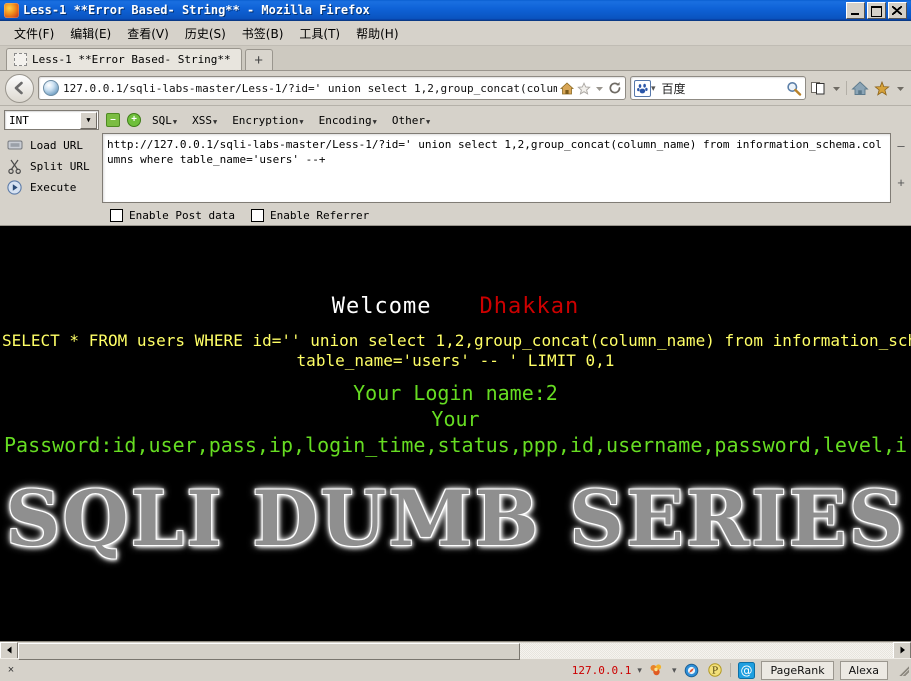 This screenshot has width=911, height=681. Describe the element at coordinates (674, 670) in the screenshot. I see `status-flower-chevron-icon: ▾` at that location.